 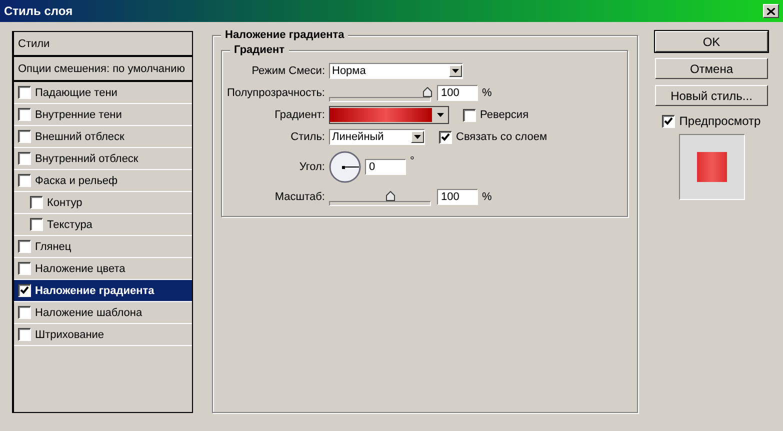 I want to click on style-list-item: Глянец, so click(x=103, y=247).